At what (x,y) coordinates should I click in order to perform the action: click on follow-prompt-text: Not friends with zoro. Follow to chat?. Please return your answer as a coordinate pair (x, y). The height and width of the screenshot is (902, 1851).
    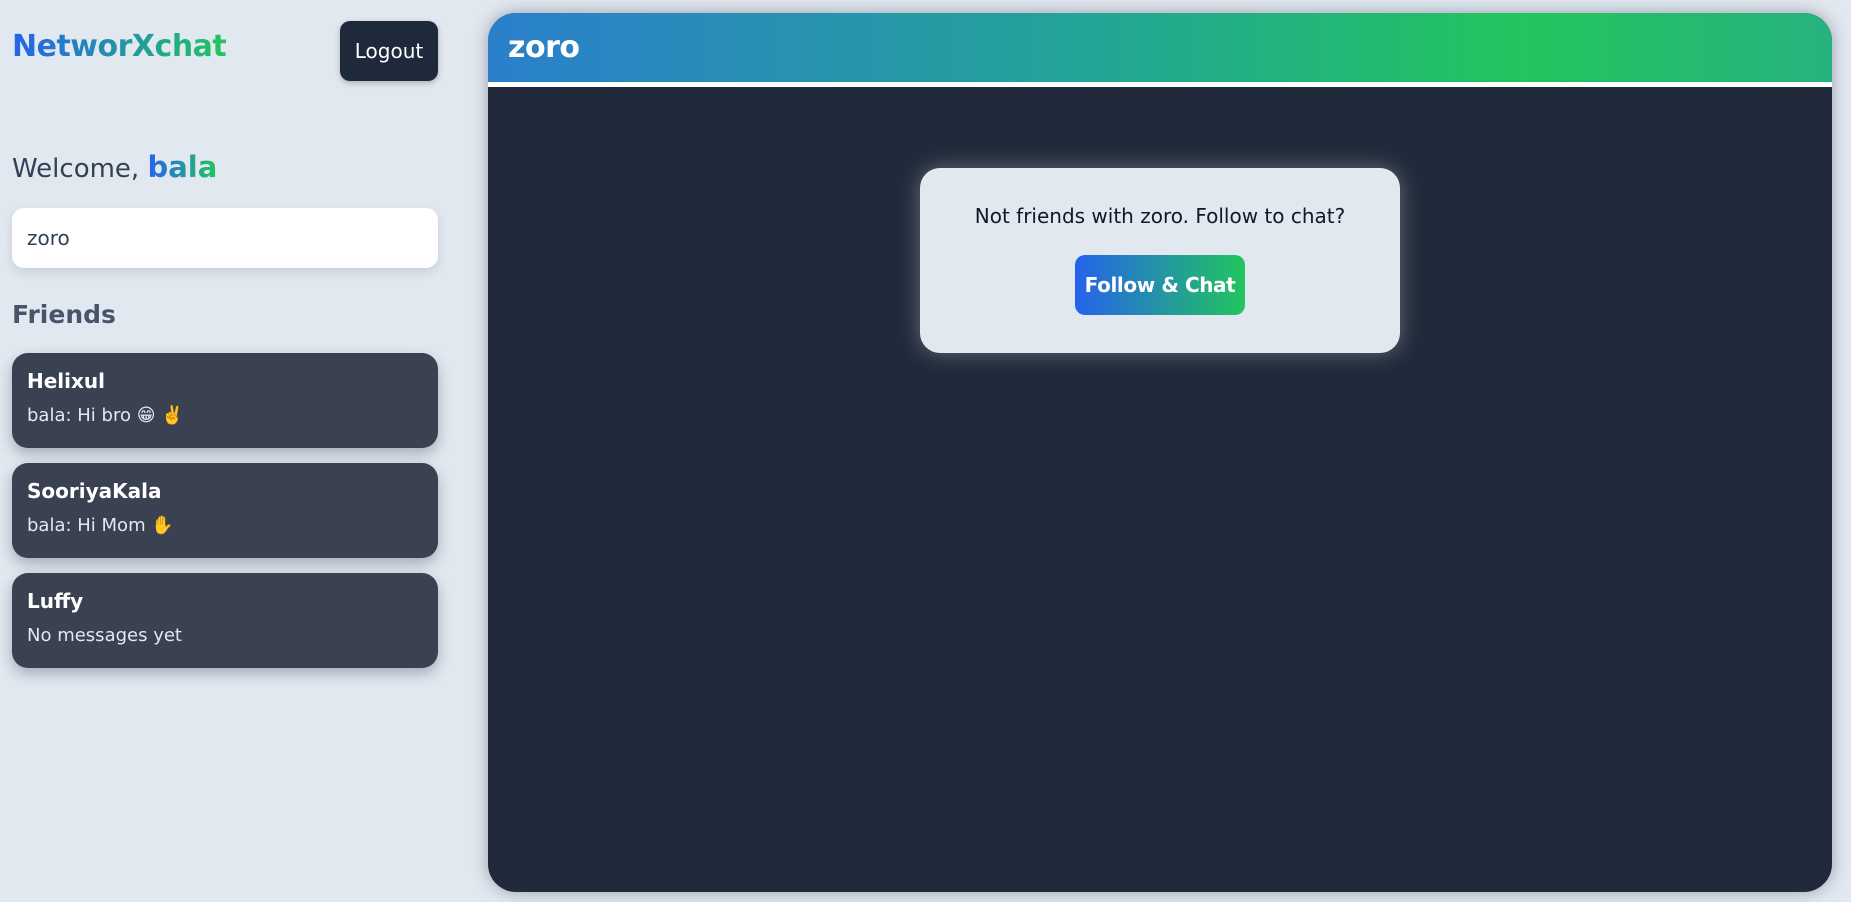
    Looking at the image, I should click on (1160, 216).